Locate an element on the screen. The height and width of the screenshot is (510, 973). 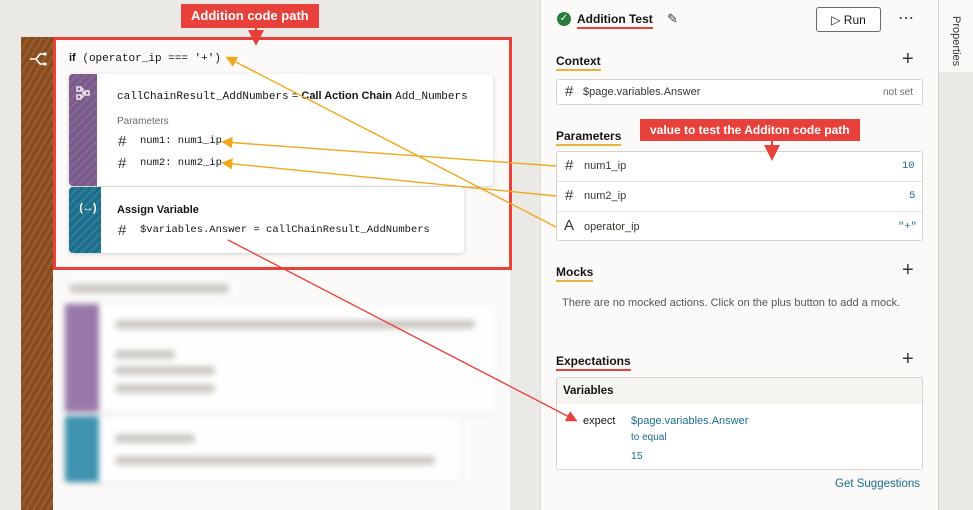
branch-icon is located at coordinates (38, 59).